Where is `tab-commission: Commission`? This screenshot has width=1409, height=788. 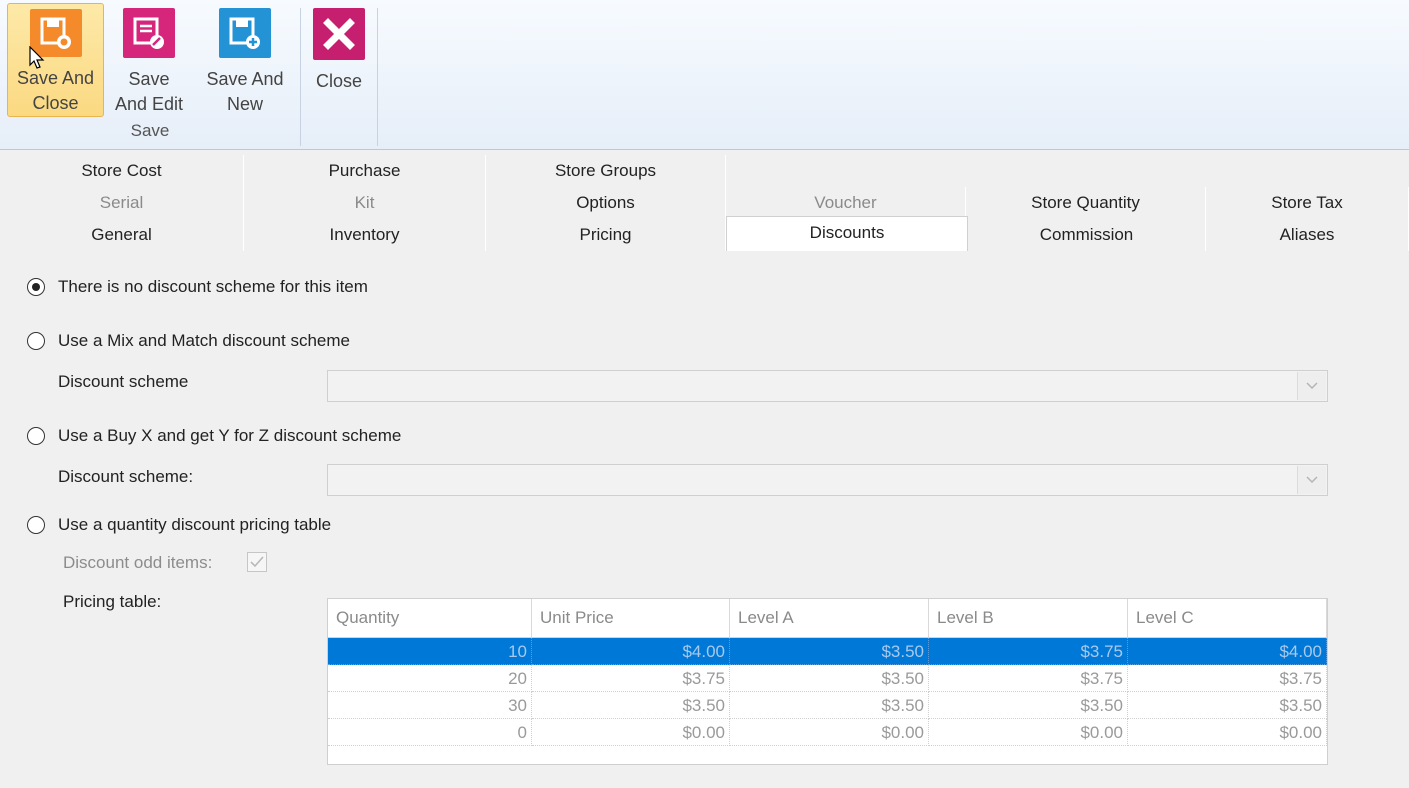
tab-commission: Commission is located at coordinates (1087, 235).